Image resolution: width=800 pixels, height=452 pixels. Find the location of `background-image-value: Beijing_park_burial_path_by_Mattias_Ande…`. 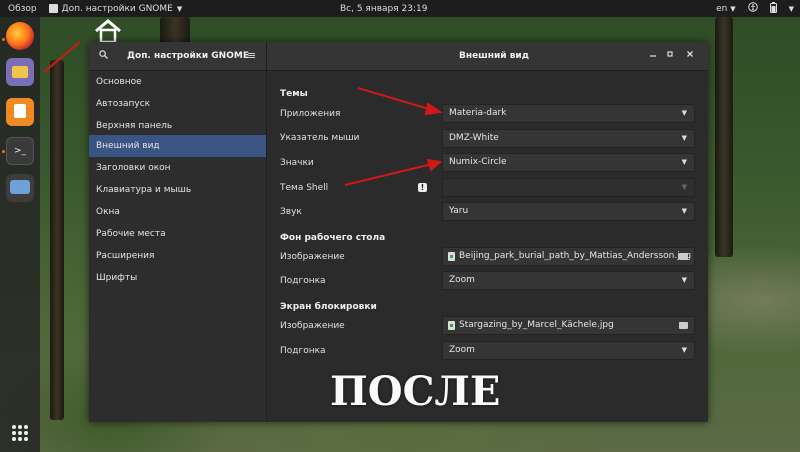

background-image-value: Beijing_park_burial_path_by_Mattias_Ande… is located at coordinates (575, 256).